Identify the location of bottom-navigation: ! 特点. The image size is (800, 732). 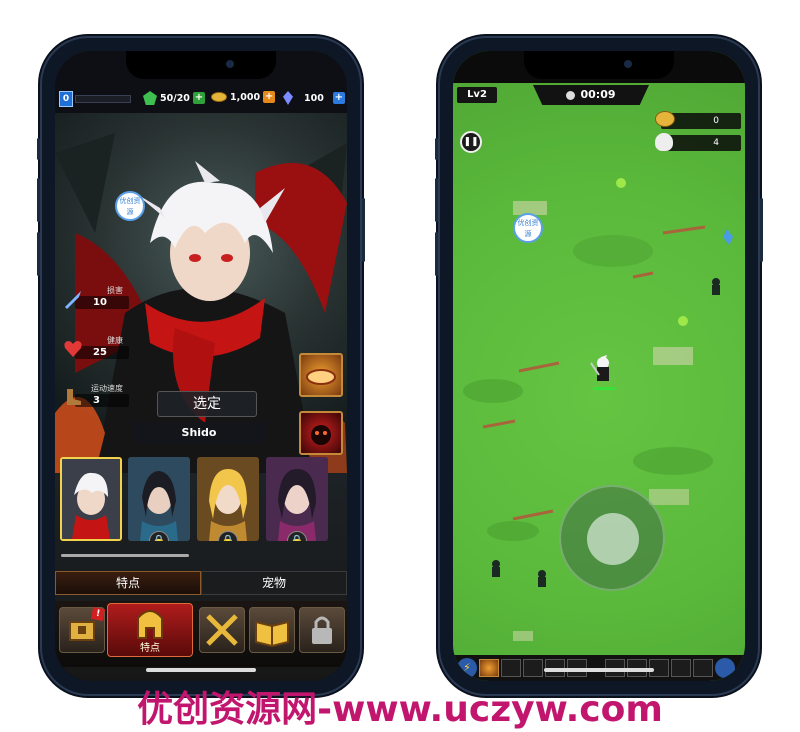
(201, 634).